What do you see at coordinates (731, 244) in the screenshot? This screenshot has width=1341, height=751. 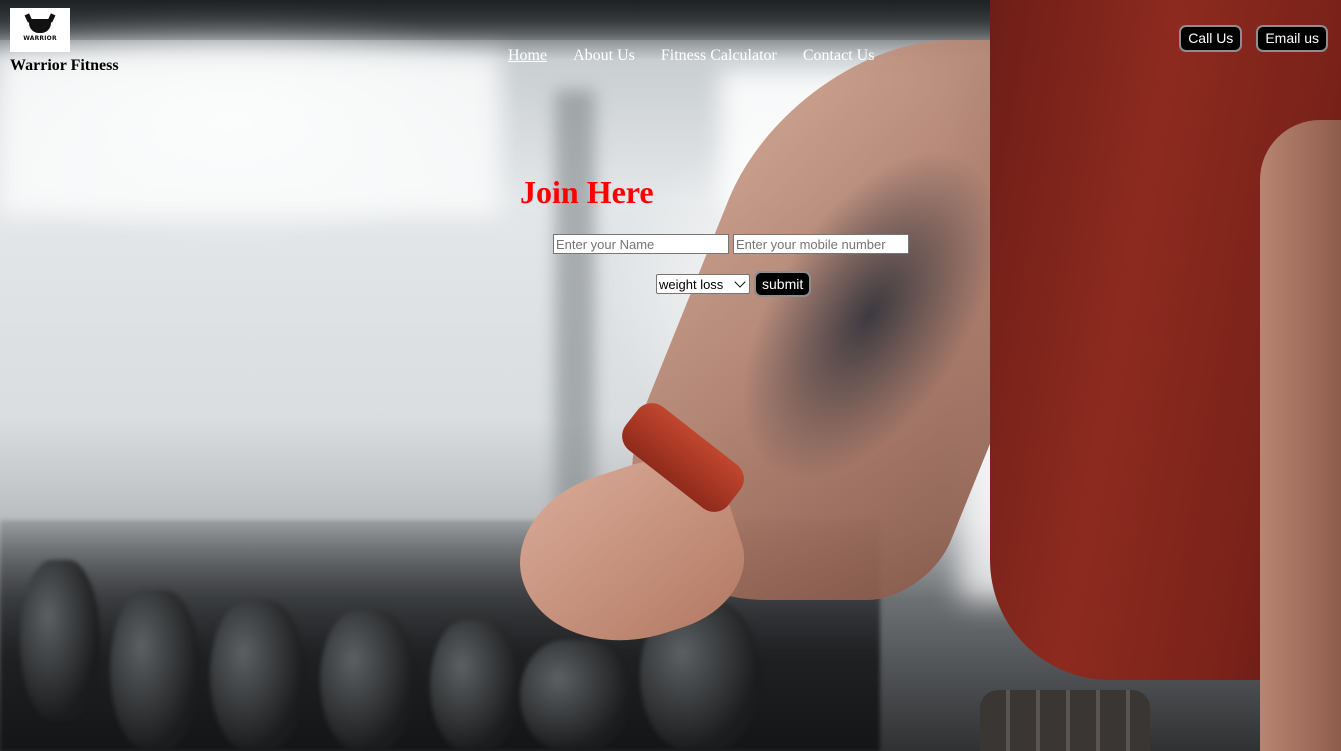 I see `join-form-inputs` at bounding box center [731, 244].